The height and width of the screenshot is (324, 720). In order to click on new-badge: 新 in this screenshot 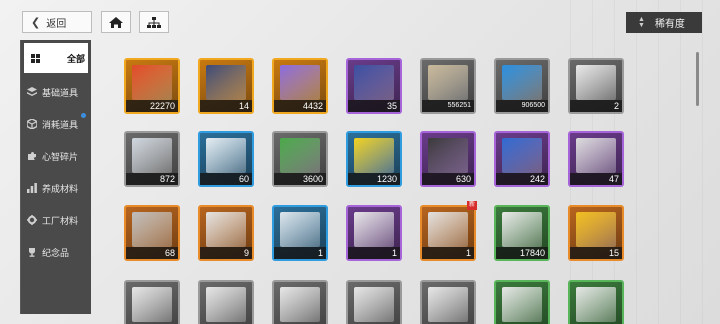, I will do `click(472, 205)`.